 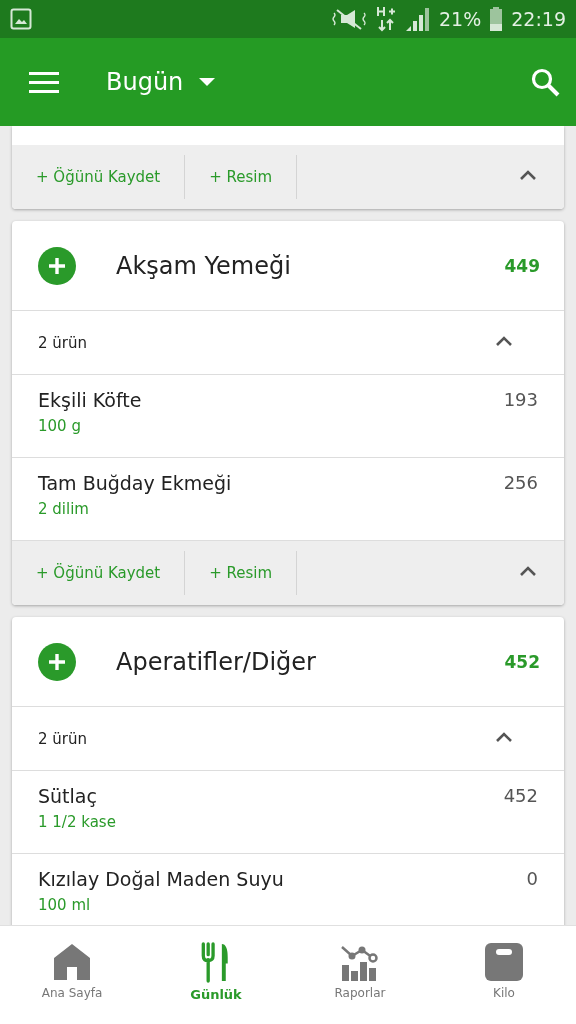 What do you see at coordinates (60, 426) in the screenshot?
I see `food-amount: 100 g` at bounding box center [60, 426].